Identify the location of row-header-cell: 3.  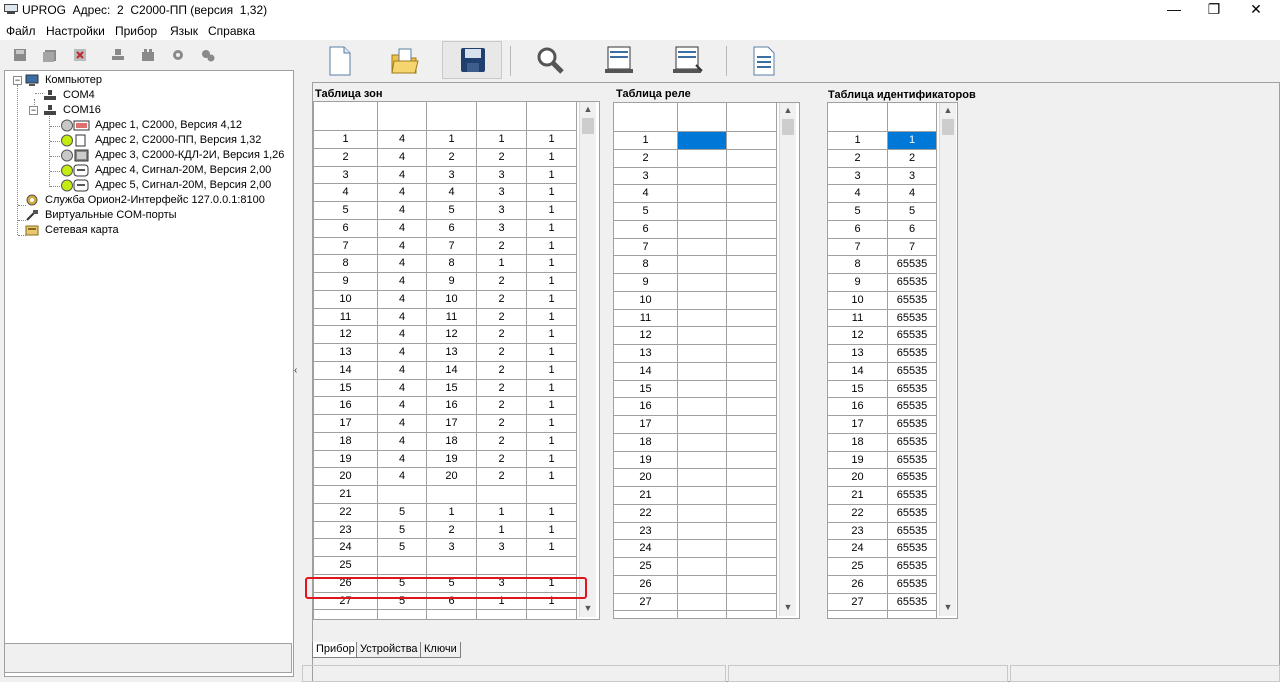
(646, 176).